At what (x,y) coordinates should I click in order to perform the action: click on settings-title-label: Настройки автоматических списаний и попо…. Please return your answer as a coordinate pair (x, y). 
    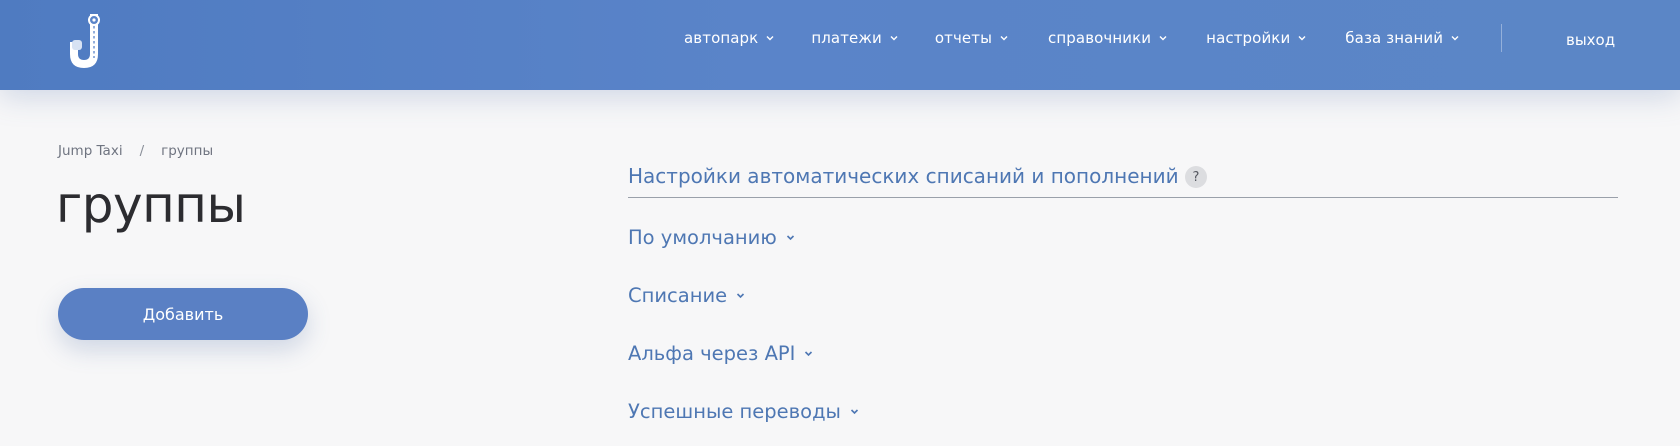
    Looking at the image, I should click on (903, 176).